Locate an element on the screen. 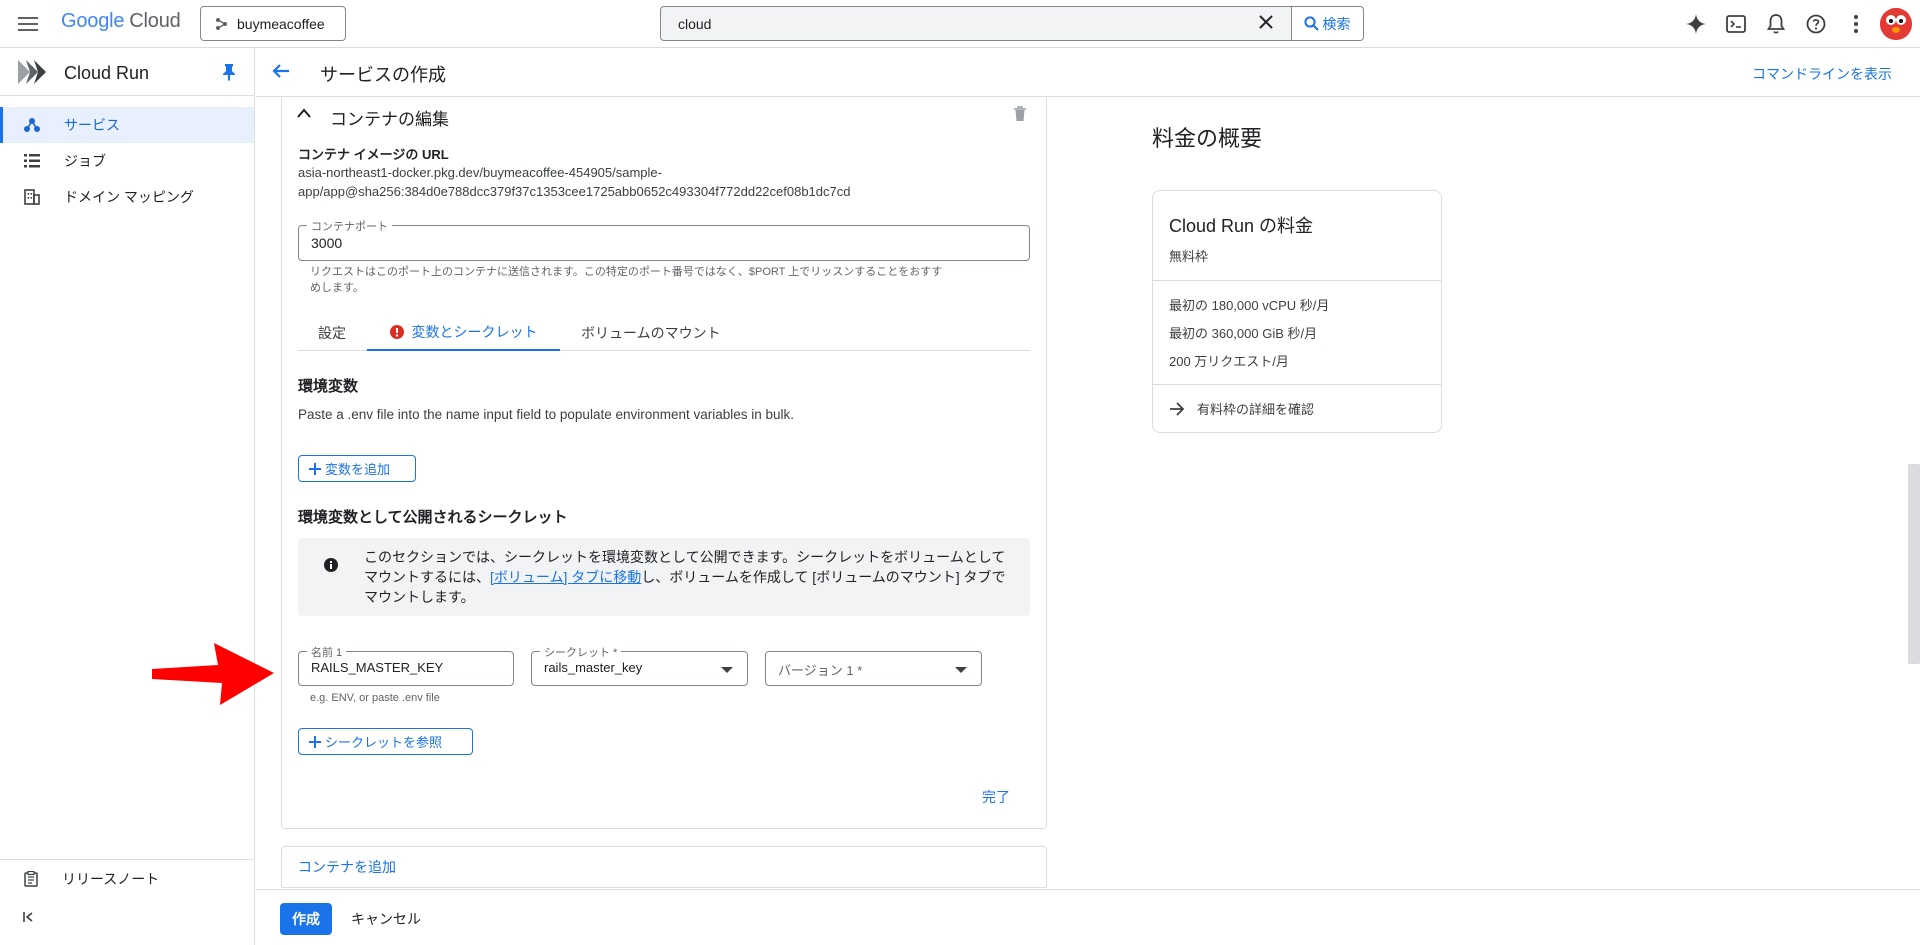  pricing-card-subtitle: 無料枠 is located at coordinates (1189, 256).